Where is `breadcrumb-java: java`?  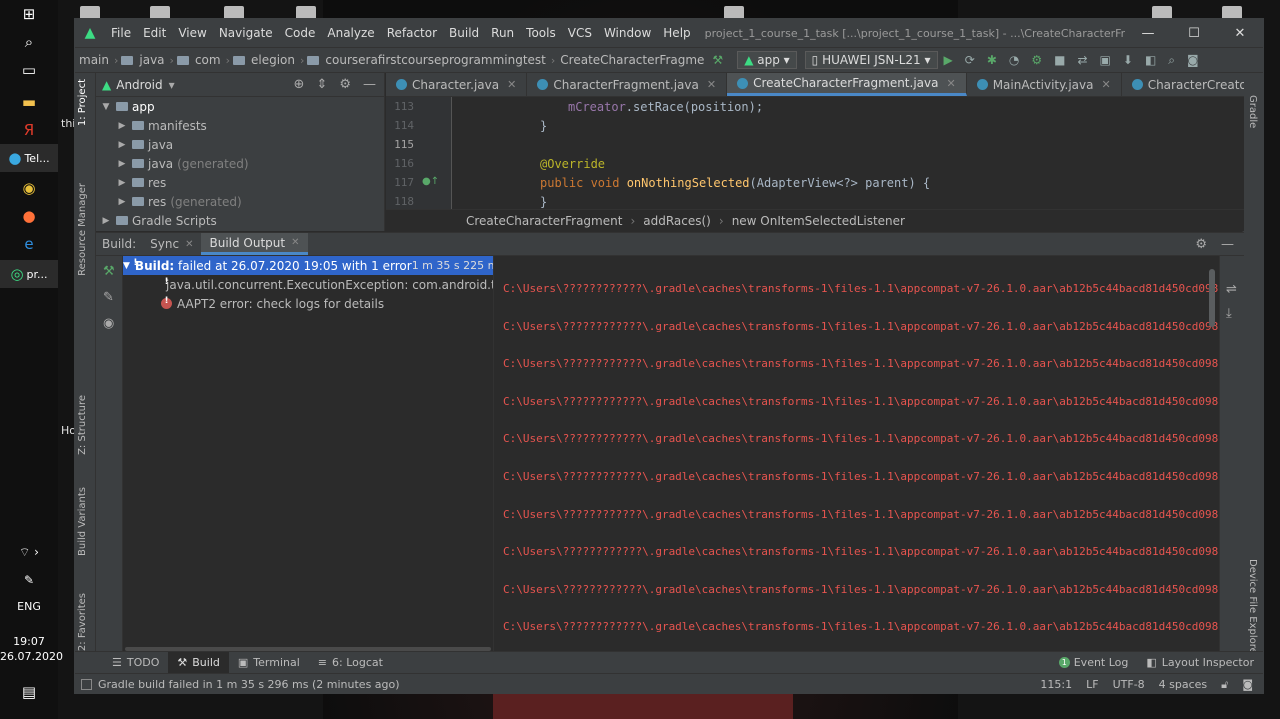
breadcrumb-java: java is located at coordinates (151, 60).